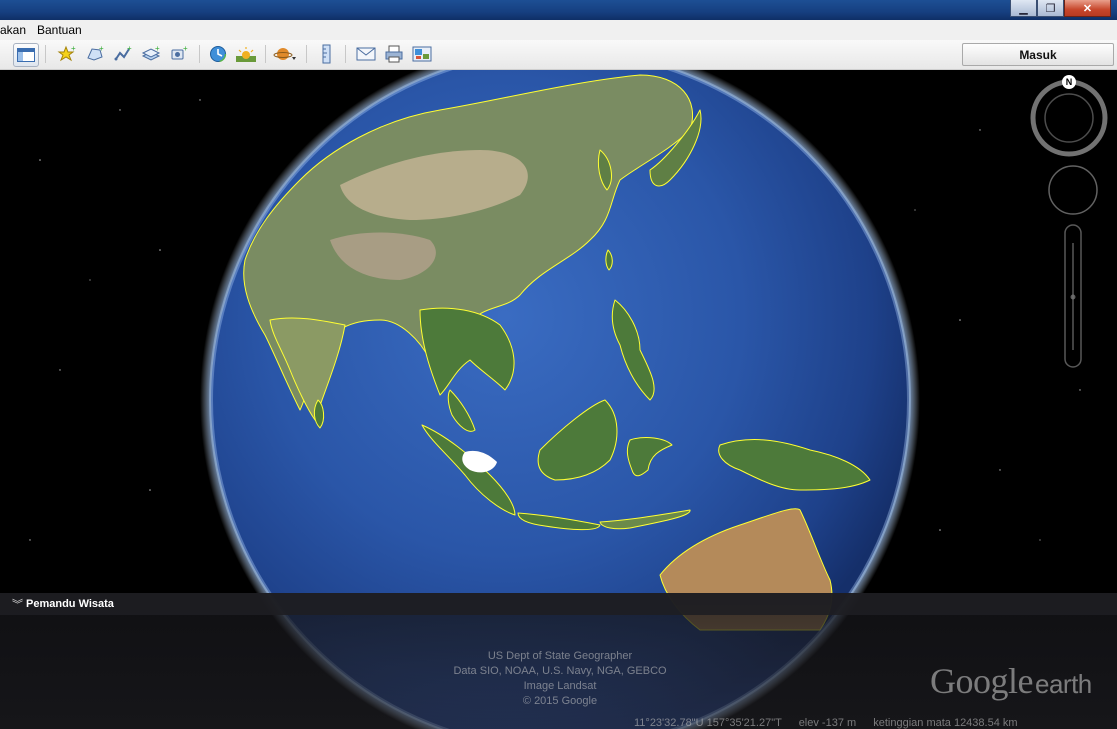 The image size is (1117, 729). I want to click on logo-google-text: Google, so click(981, 681).